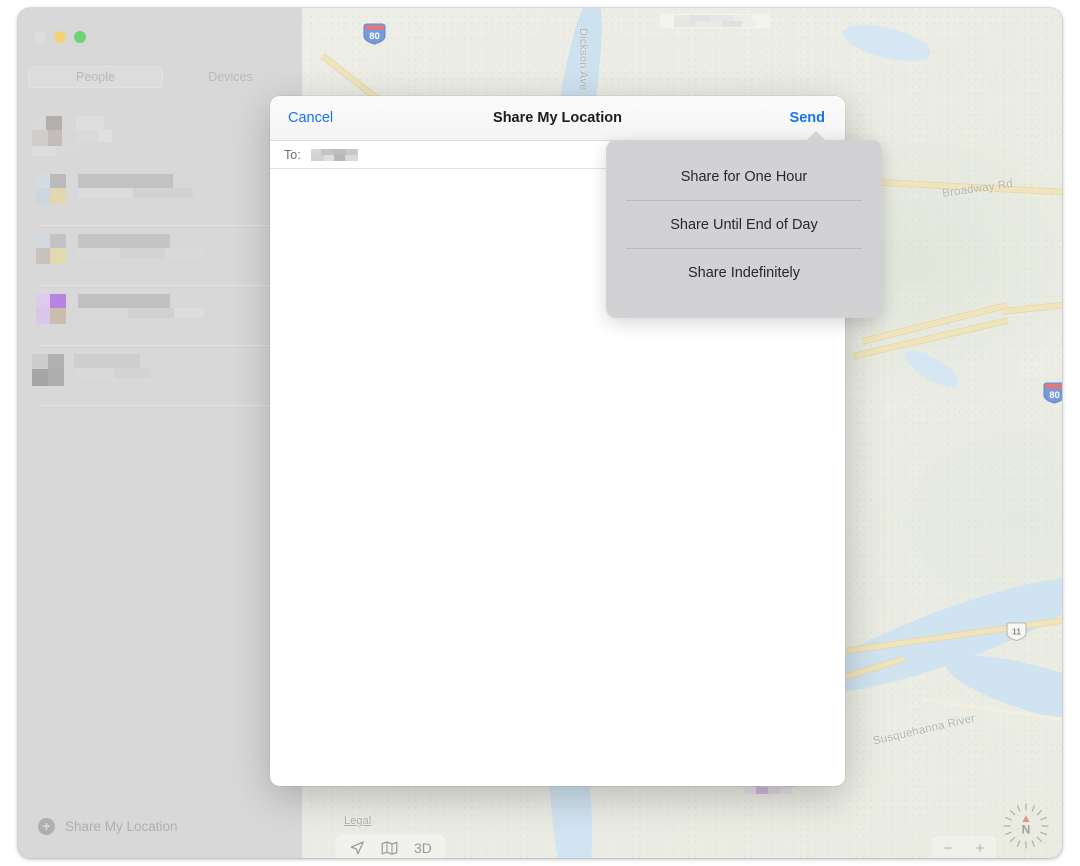 This screenshot has height=866, width=1080. I want to click on share-my-location-button: + Share My Location, so click(160, 826).